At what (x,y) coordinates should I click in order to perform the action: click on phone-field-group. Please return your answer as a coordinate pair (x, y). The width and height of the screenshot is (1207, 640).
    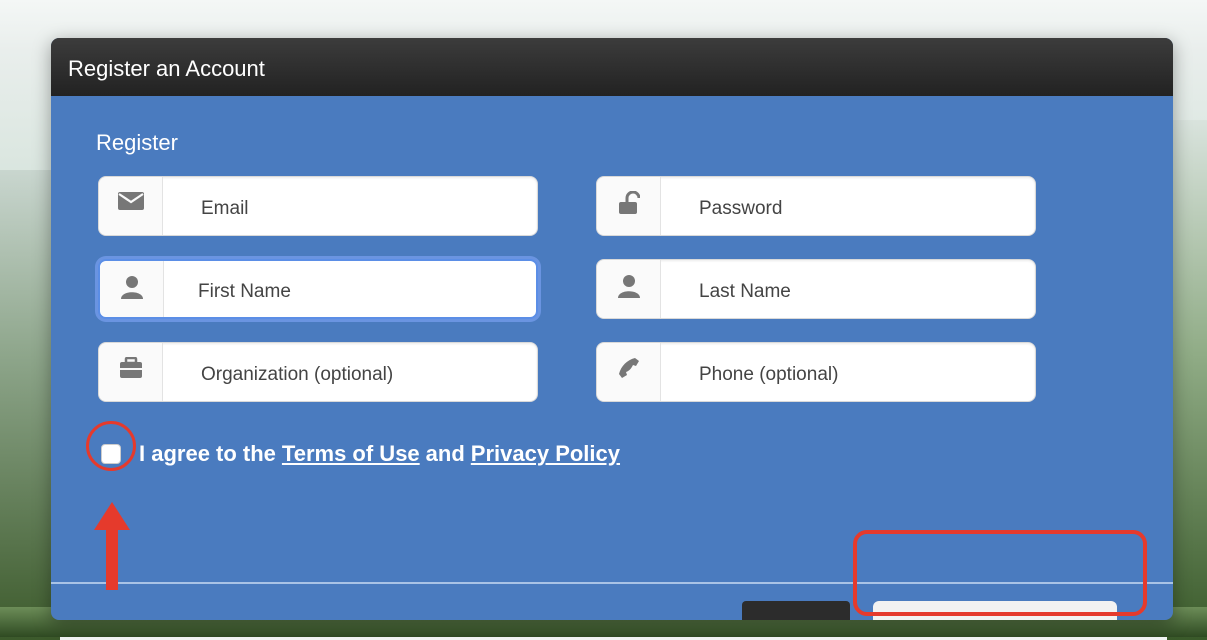
    Looking at the image, I should click on (816, 372).